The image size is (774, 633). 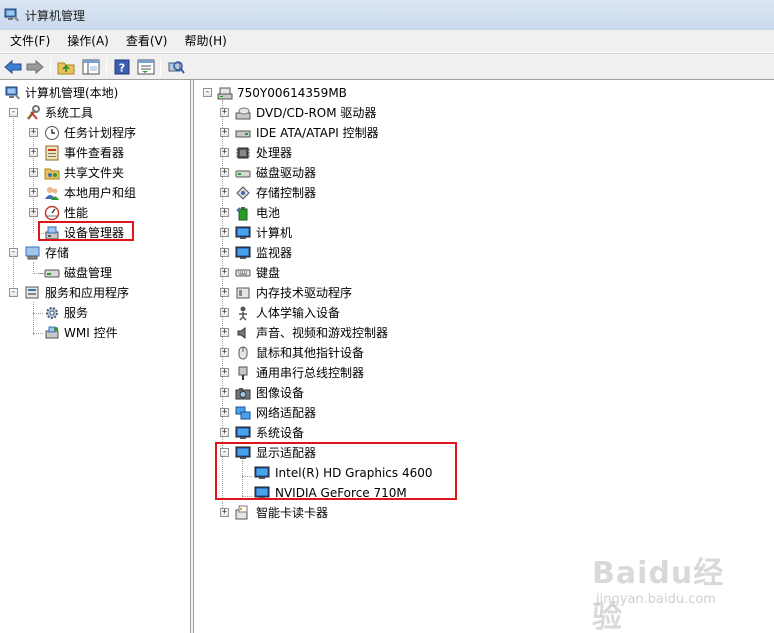 I want to click on show-hide-tree-button, so click(x=91, y=67).